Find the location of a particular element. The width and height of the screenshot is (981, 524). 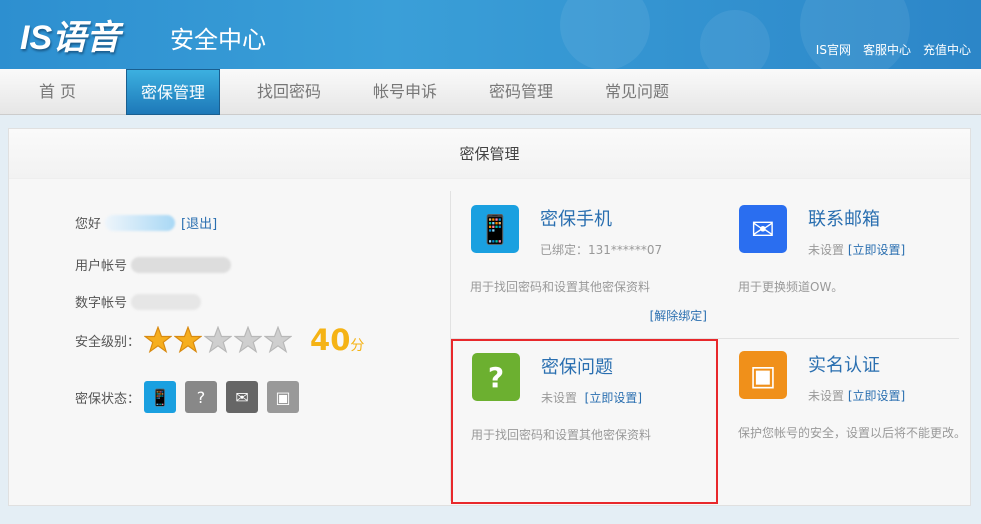

score-unit: 分 is located at coordinates (357, 346).